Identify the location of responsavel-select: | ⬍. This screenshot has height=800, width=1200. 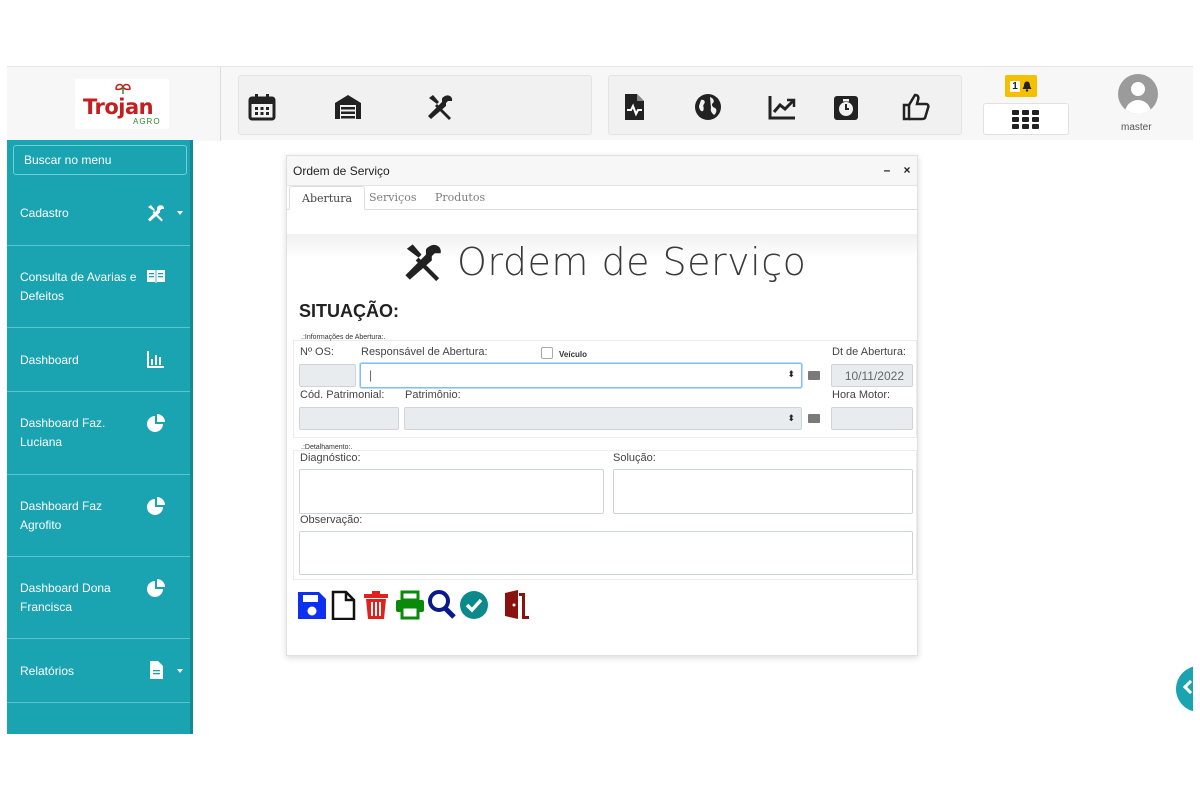
(581, 375).